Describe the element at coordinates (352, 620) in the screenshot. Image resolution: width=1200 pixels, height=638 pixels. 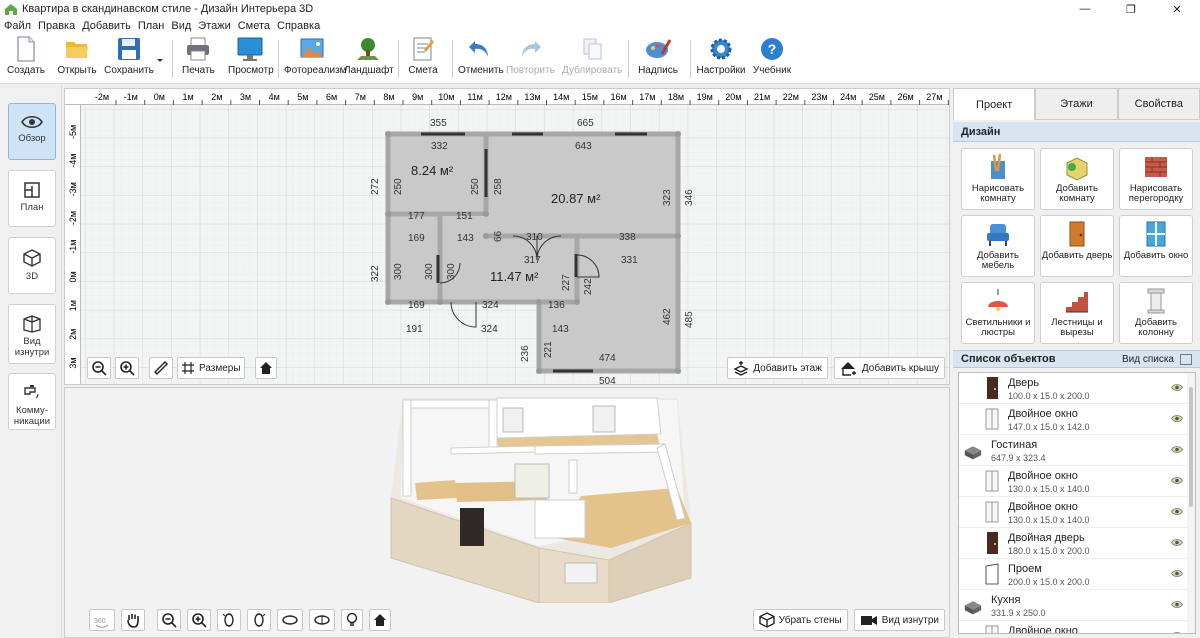
I see `lighting-button` at that location.